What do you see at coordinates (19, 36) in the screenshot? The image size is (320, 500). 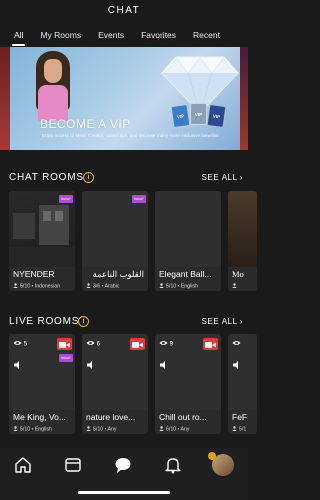 I see `tab-all: All` at bounding box center [19, 36].